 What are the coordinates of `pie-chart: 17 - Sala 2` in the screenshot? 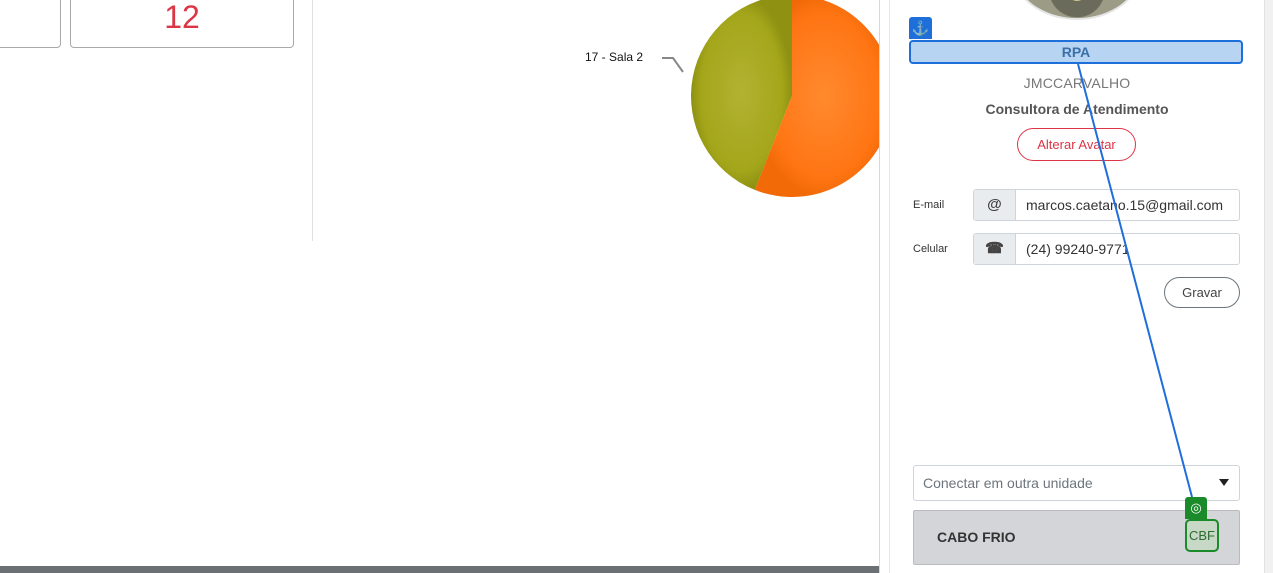 It's located at (726, 120).